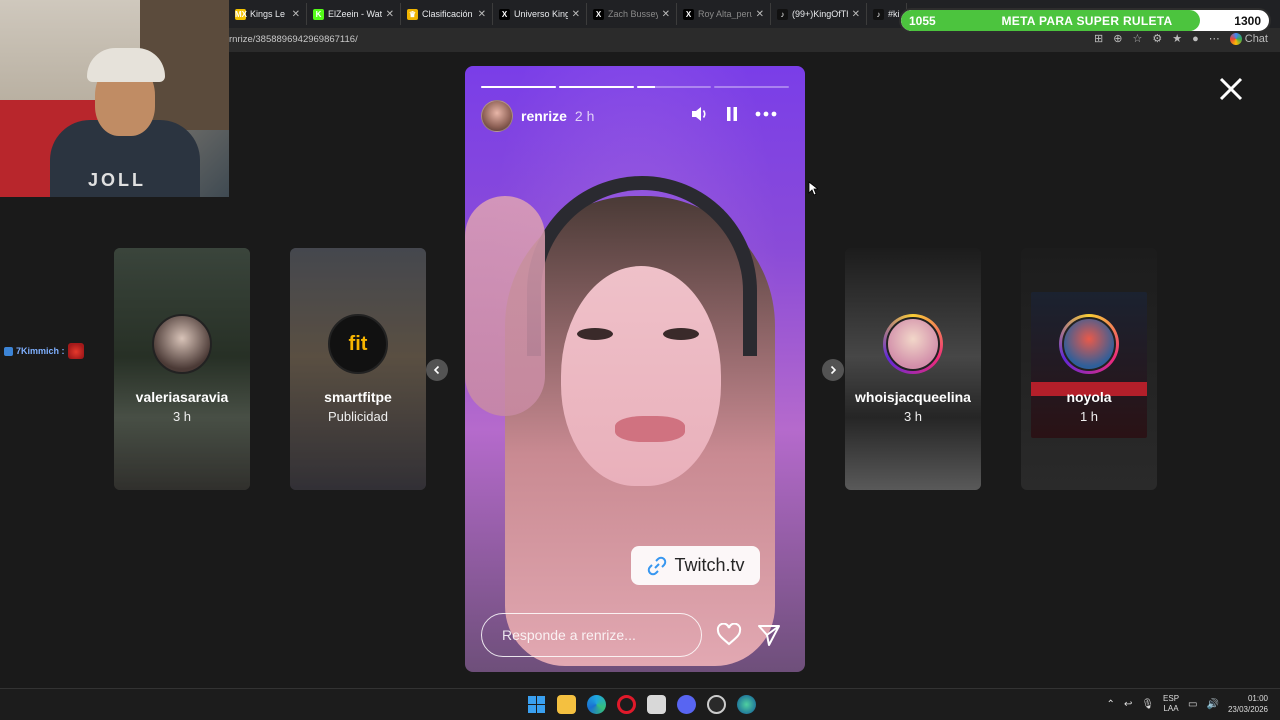  Describe the element at coordinates (746, 704) in the screenshot. I see `globe-app-icon` at that location.